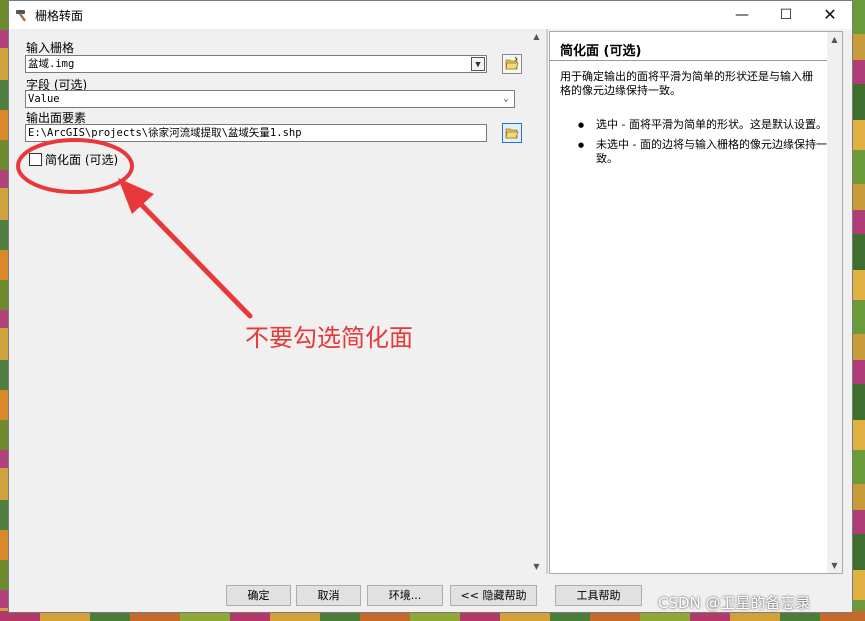 The height and width of the screenshot is (621, 865). What do you see at coordinates (786, 15) in the screenshot?
I see `maximize-button: ☐` at bounding box center [786, 15].